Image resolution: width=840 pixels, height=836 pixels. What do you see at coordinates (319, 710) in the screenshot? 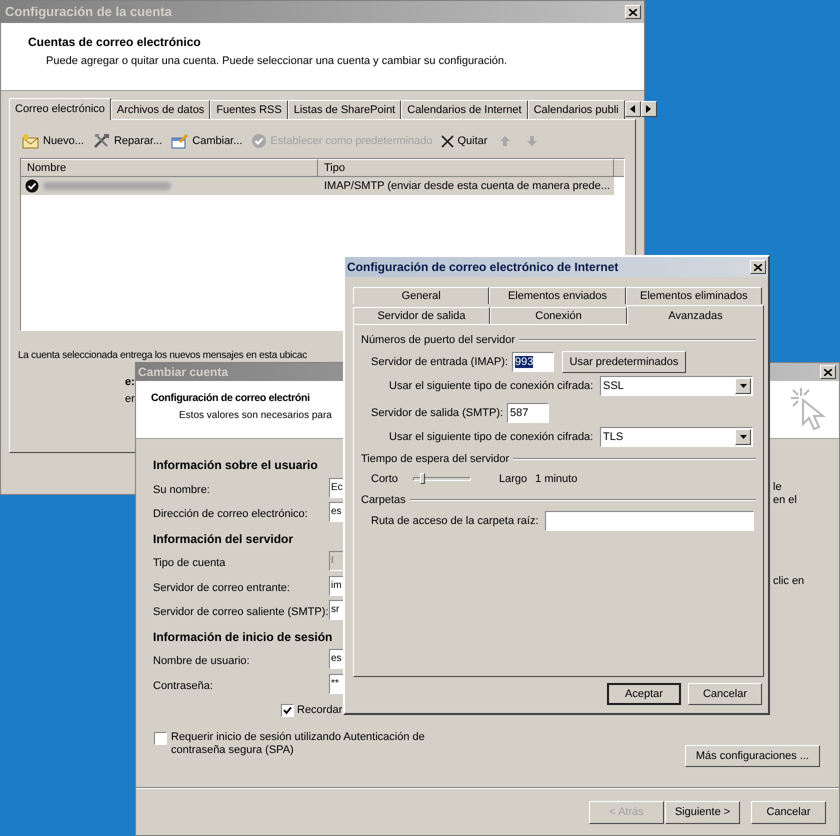
I see `checkbox-label: Recordar` at bounding box center [319, 710].